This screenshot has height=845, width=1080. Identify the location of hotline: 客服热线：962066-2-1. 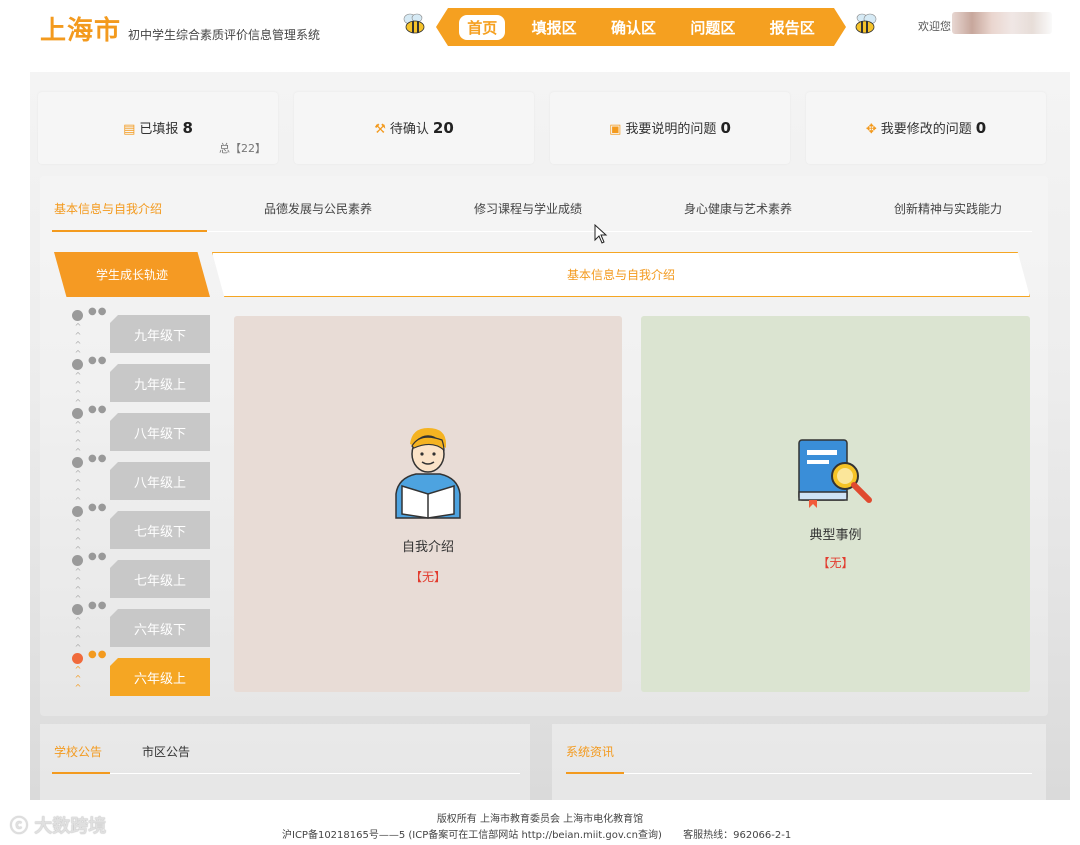
(737, 835).